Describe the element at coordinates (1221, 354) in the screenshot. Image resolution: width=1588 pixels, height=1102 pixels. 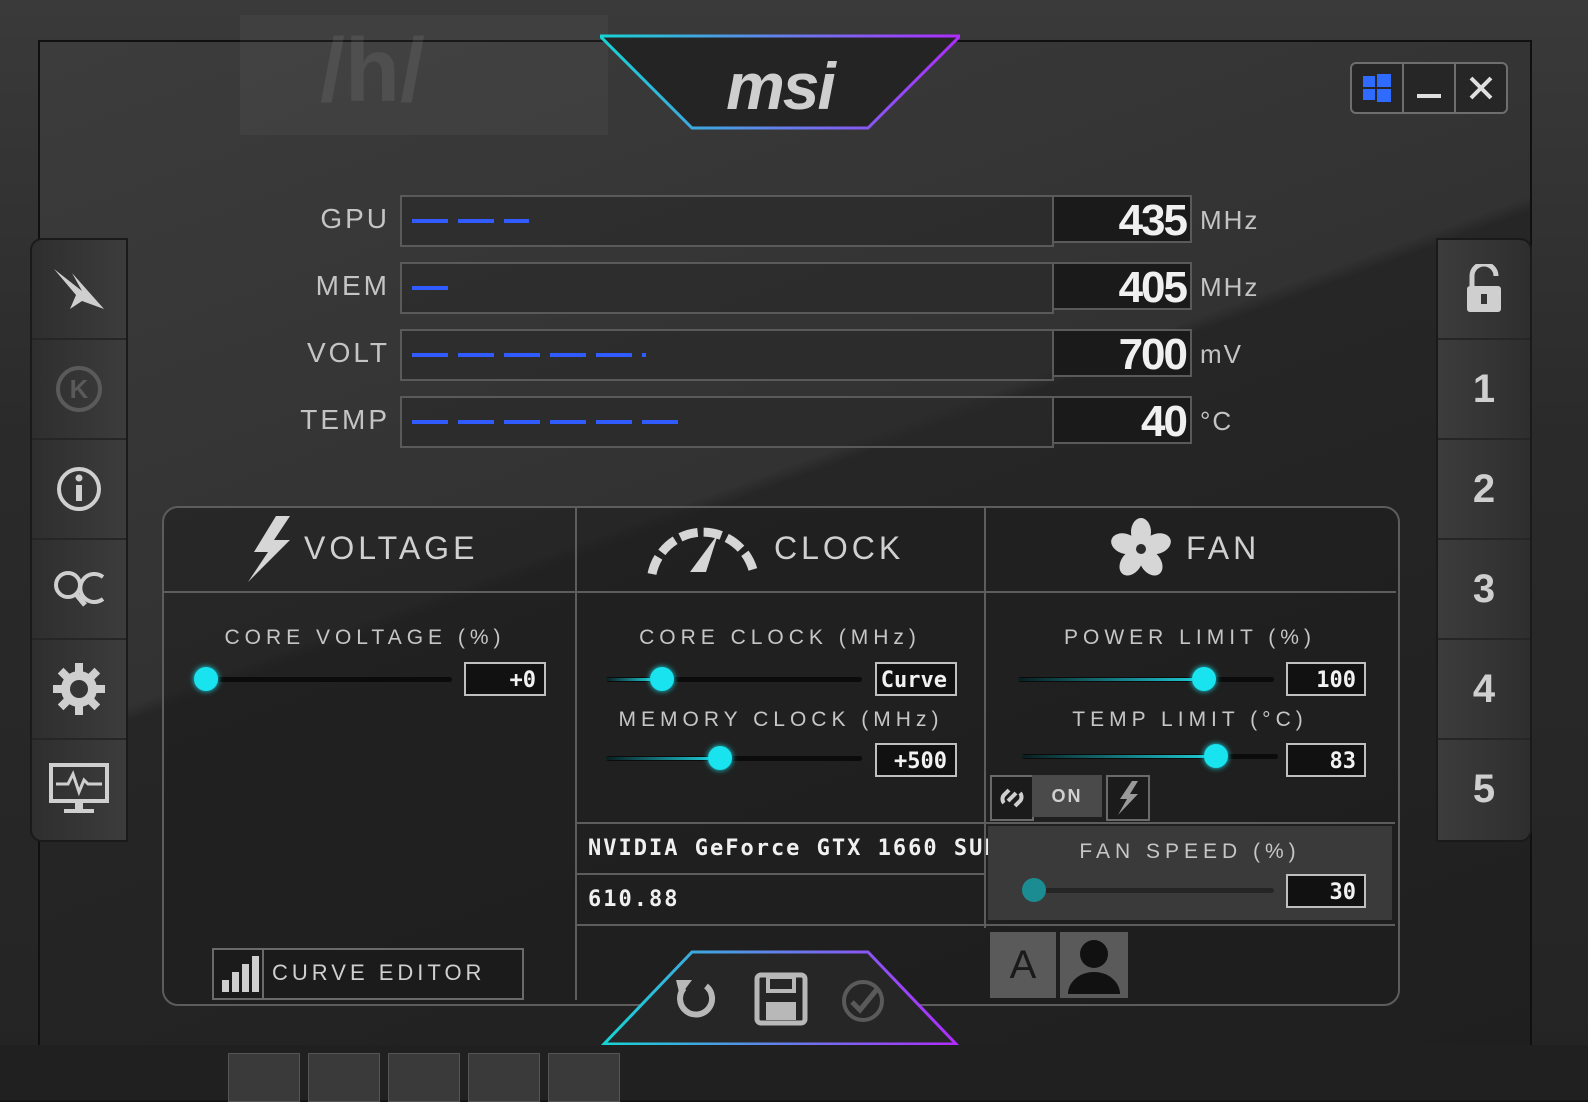
I see `metric-unit: mV` at that location.